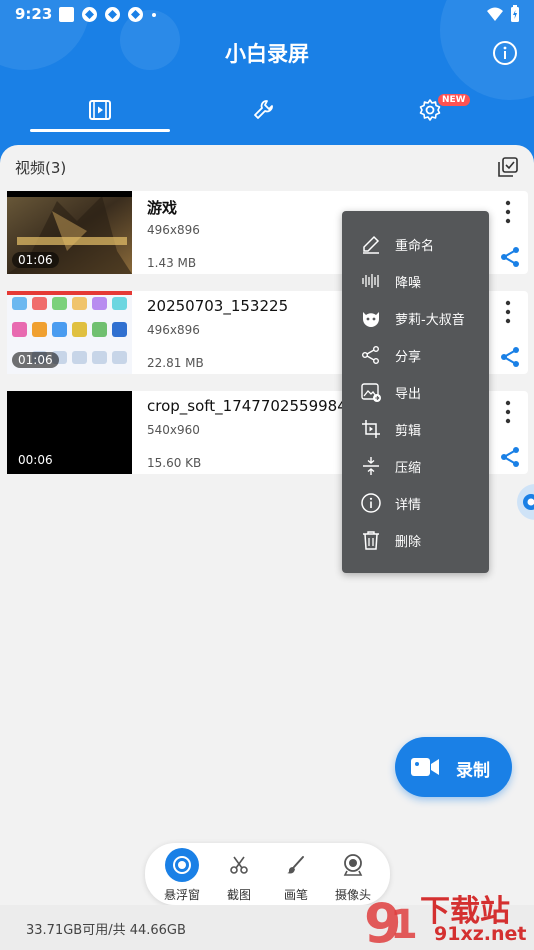  I want to click on tool-label: 悬浮窗, so click(181, 895).